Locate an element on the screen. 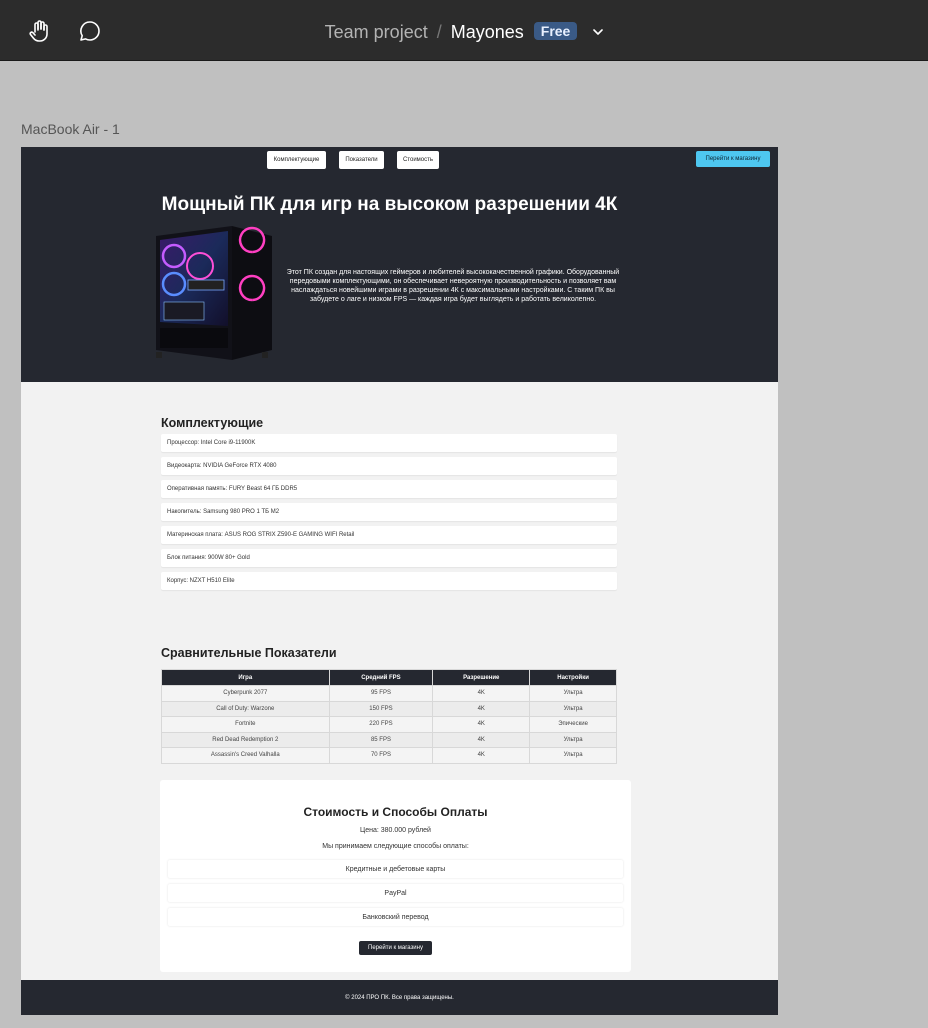 Image resolution: width=928 pixels, height=1028 pixels. table-cell: Call of Duty: Warzone is located at coordinates (245, 708).